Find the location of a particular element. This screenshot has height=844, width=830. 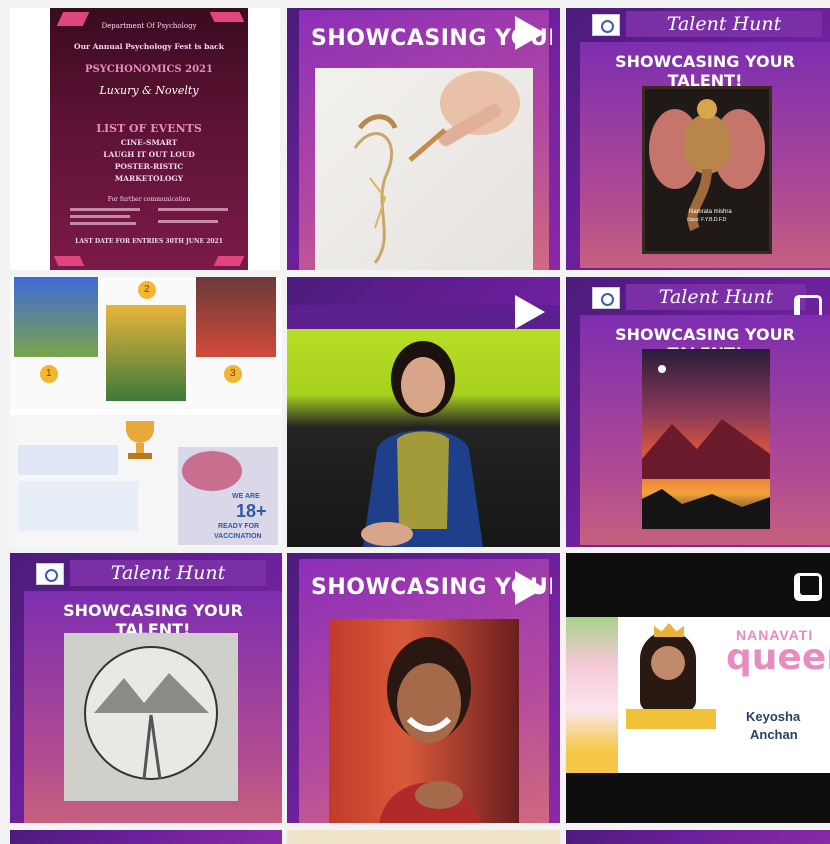

ribbon-banner is located at coordinates (671, 719).